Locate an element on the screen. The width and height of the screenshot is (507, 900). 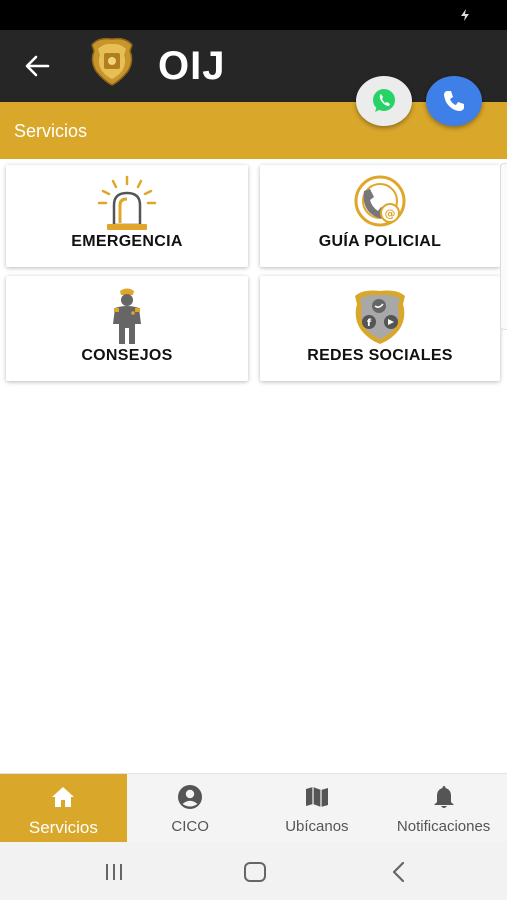
service-card-redes-sociales: f REDES SOCIALES is located at coordinates (380, 328).